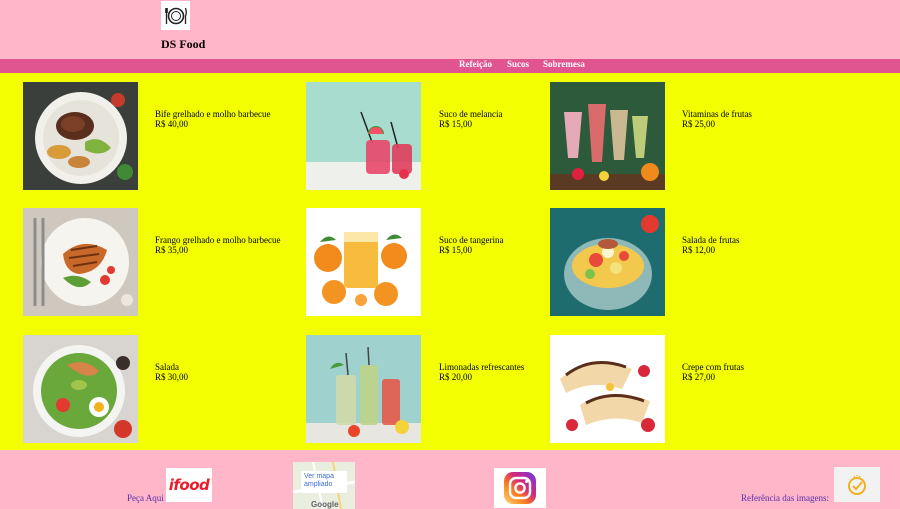 Image resolution: width=900 pixels, height=509 pixels. I want to click on menu-item-name: Salada, so click(167, 367).